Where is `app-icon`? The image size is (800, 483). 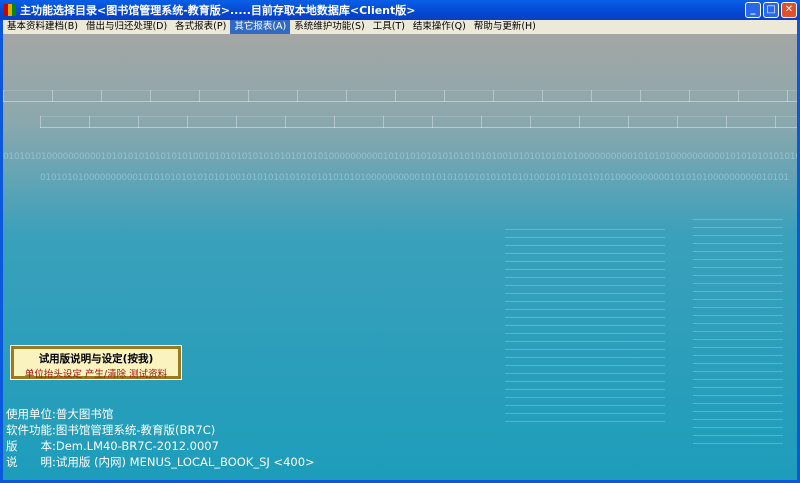 app-icon is located at coordinates (10, 10).